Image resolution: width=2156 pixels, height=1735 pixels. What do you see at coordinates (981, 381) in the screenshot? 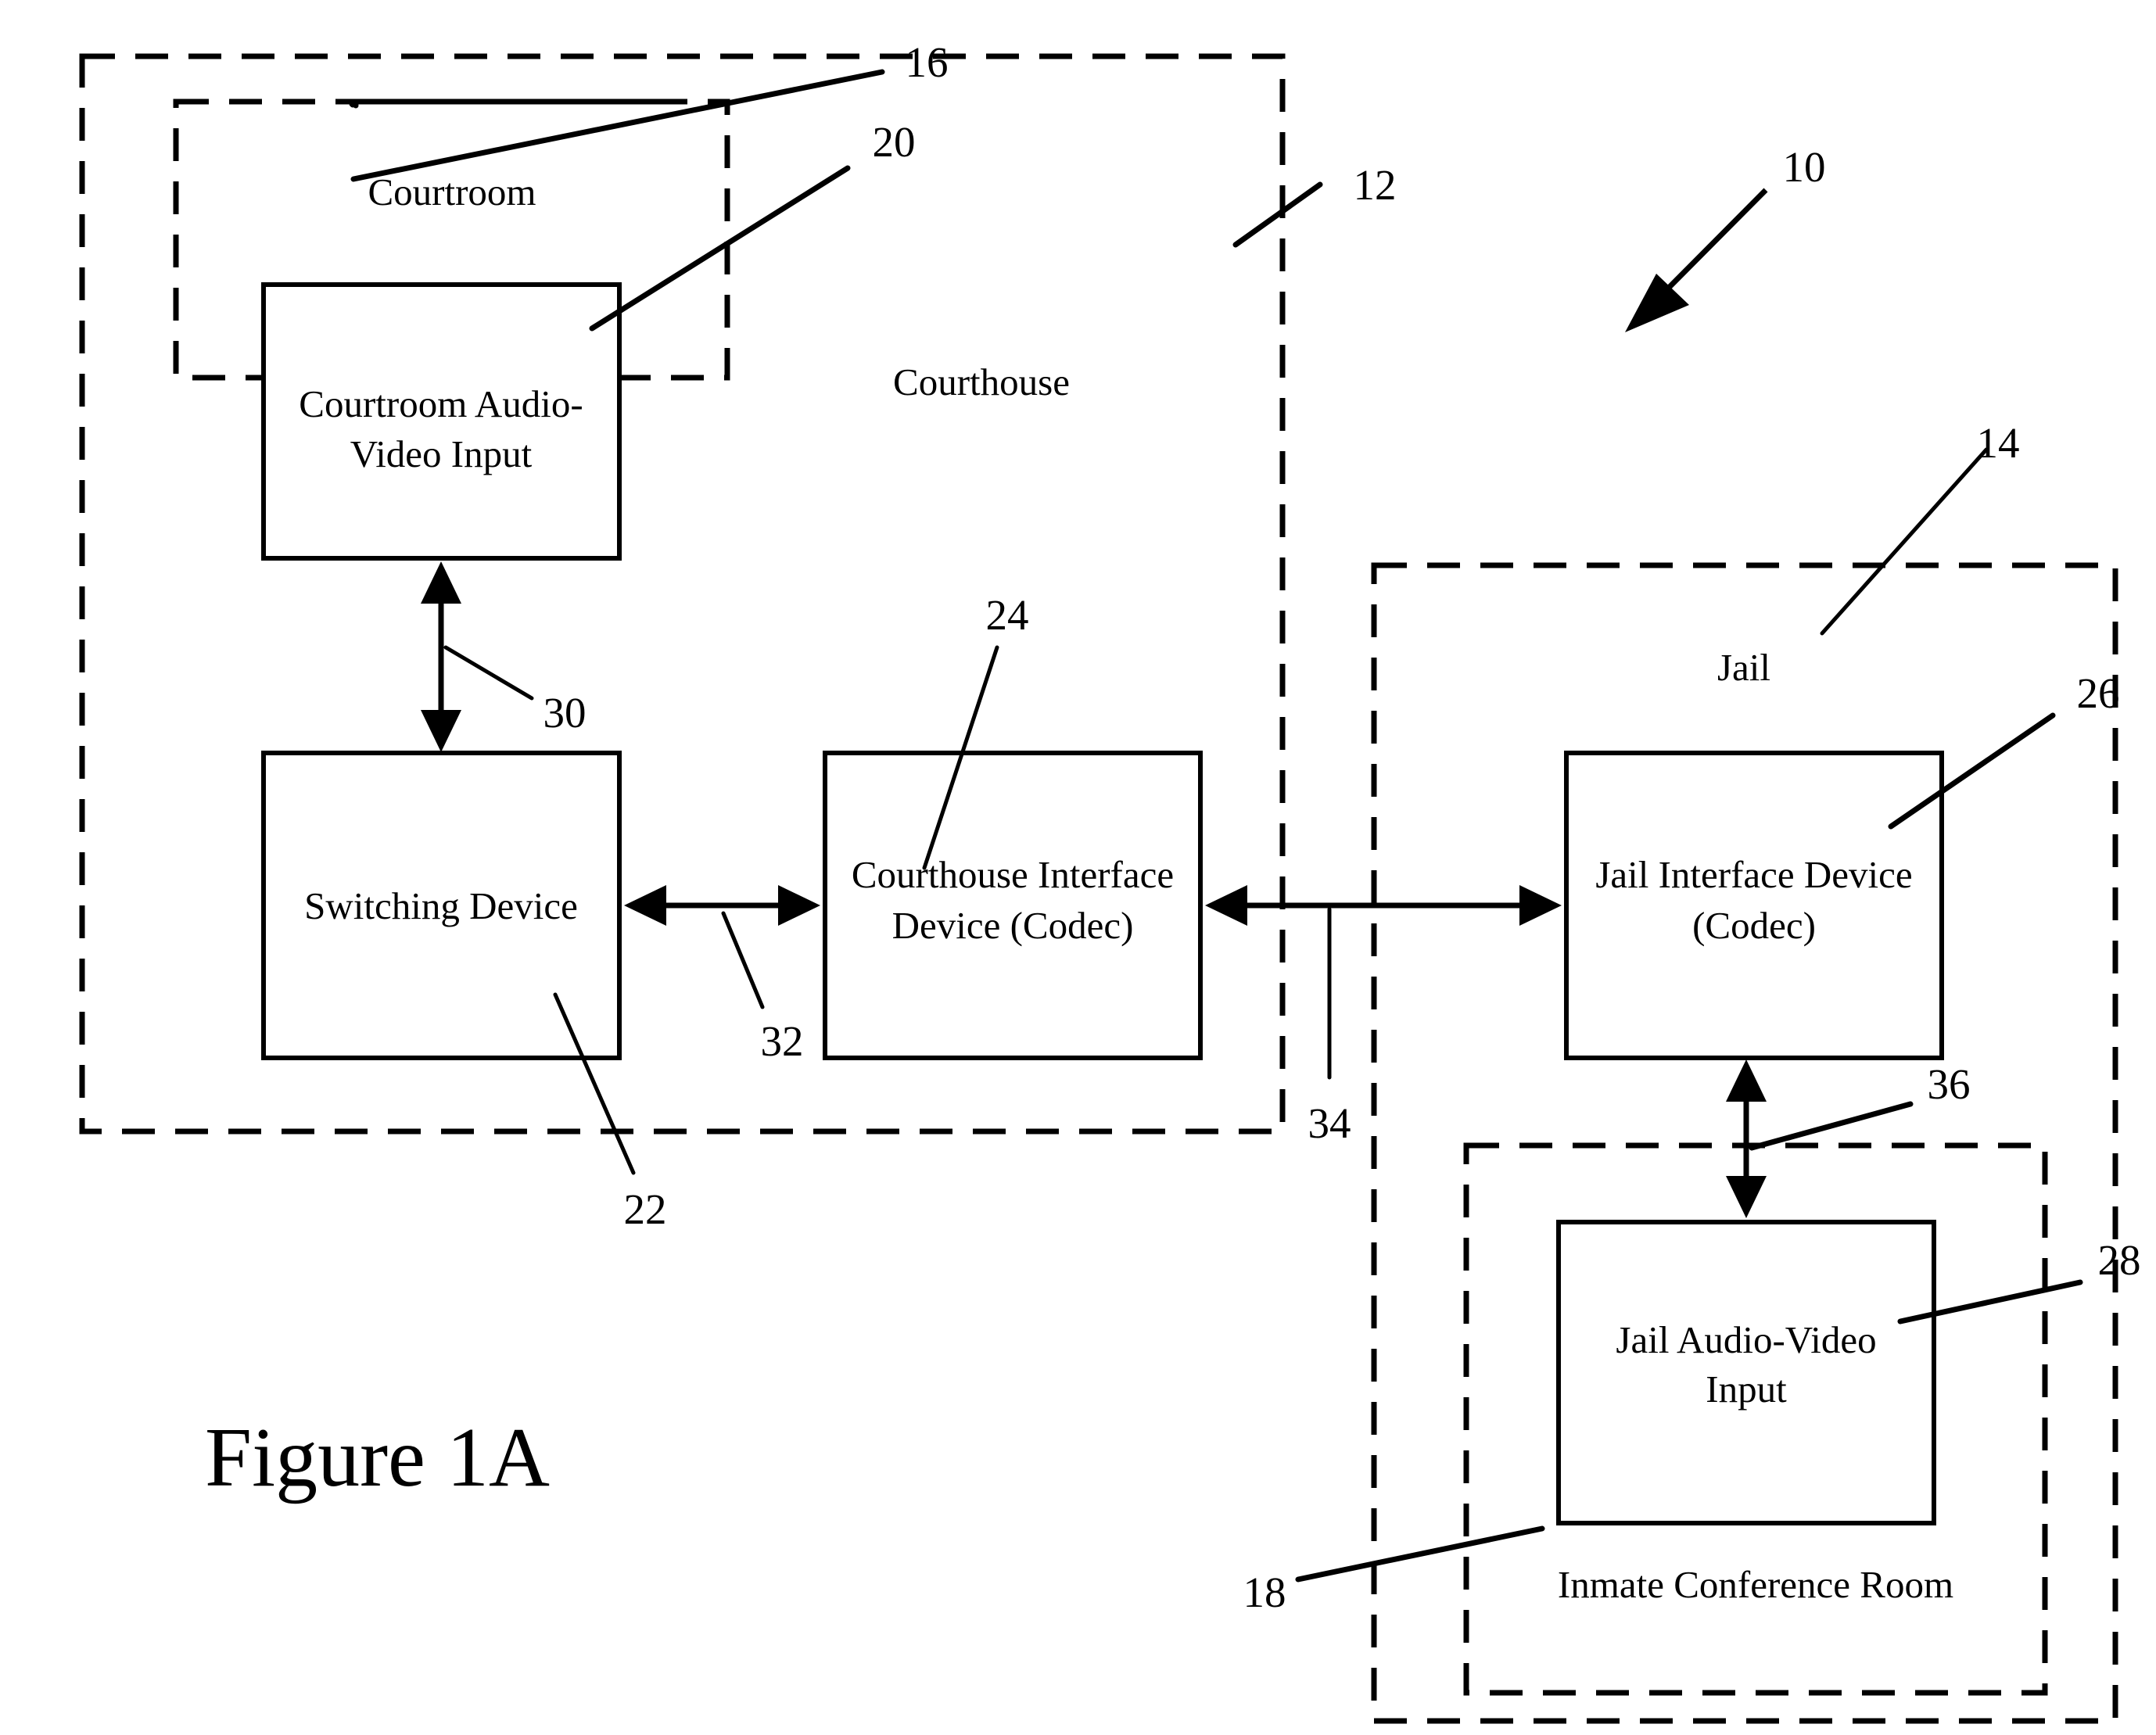
I see `region-label-courthouse: Courthouse` at bounding box center [981, 381].